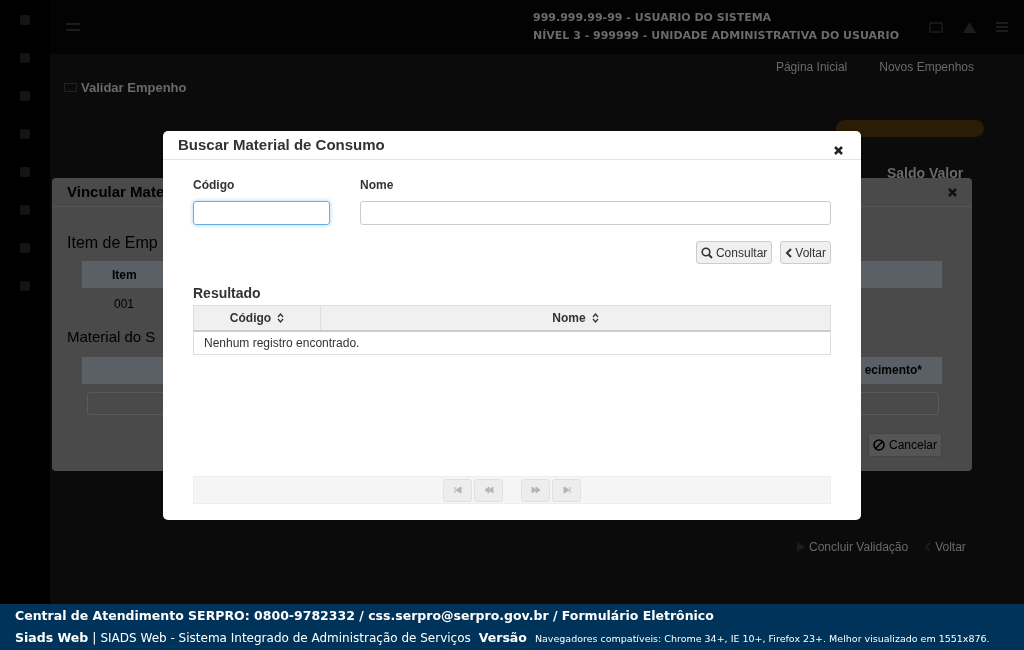 This screenshot has width=1024, height=650. What do you see at coordinates (214, 185) in the screenshot?
I see `field-label: Código` at bounding box center [214, 185].